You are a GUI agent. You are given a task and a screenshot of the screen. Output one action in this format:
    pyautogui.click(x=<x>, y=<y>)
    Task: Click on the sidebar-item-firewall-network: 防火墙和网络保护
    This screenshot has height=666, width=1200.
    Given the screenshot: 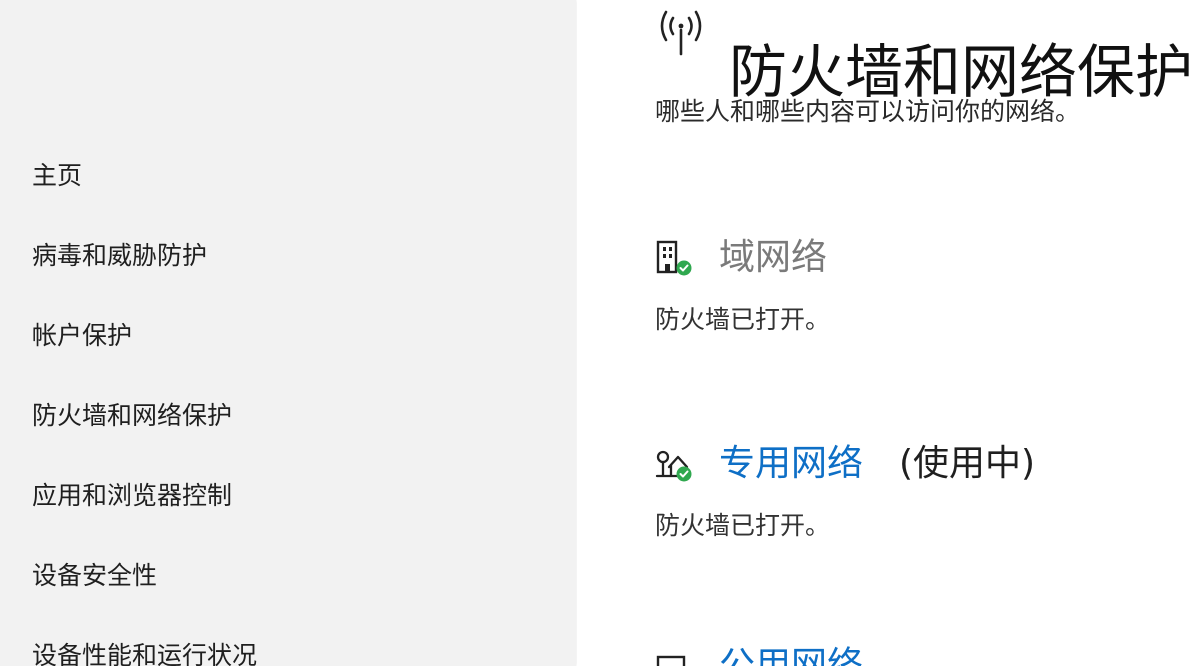 What is the action you would take?
    pyautogui.click(x=132, y=416)
    